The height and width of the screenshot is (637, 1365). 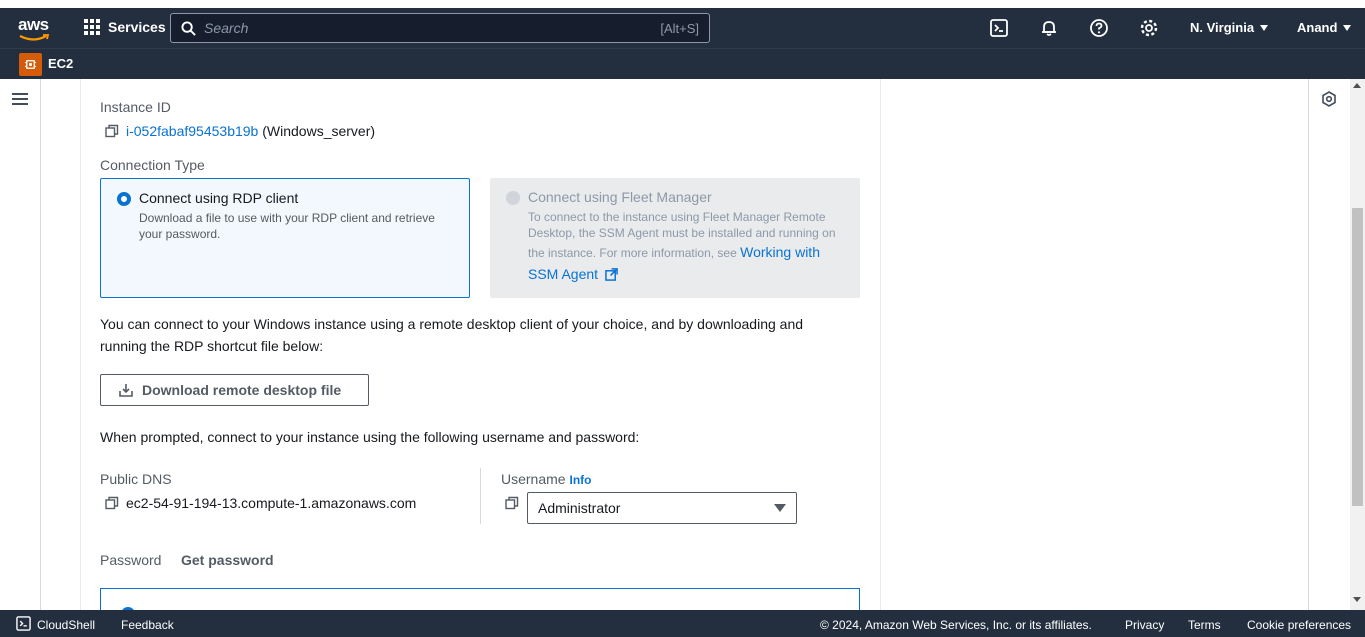 What do you see at coordinates (662, 508) in the screenshot?
I see `username-select: Administrator` at bounding box center [662, 508].